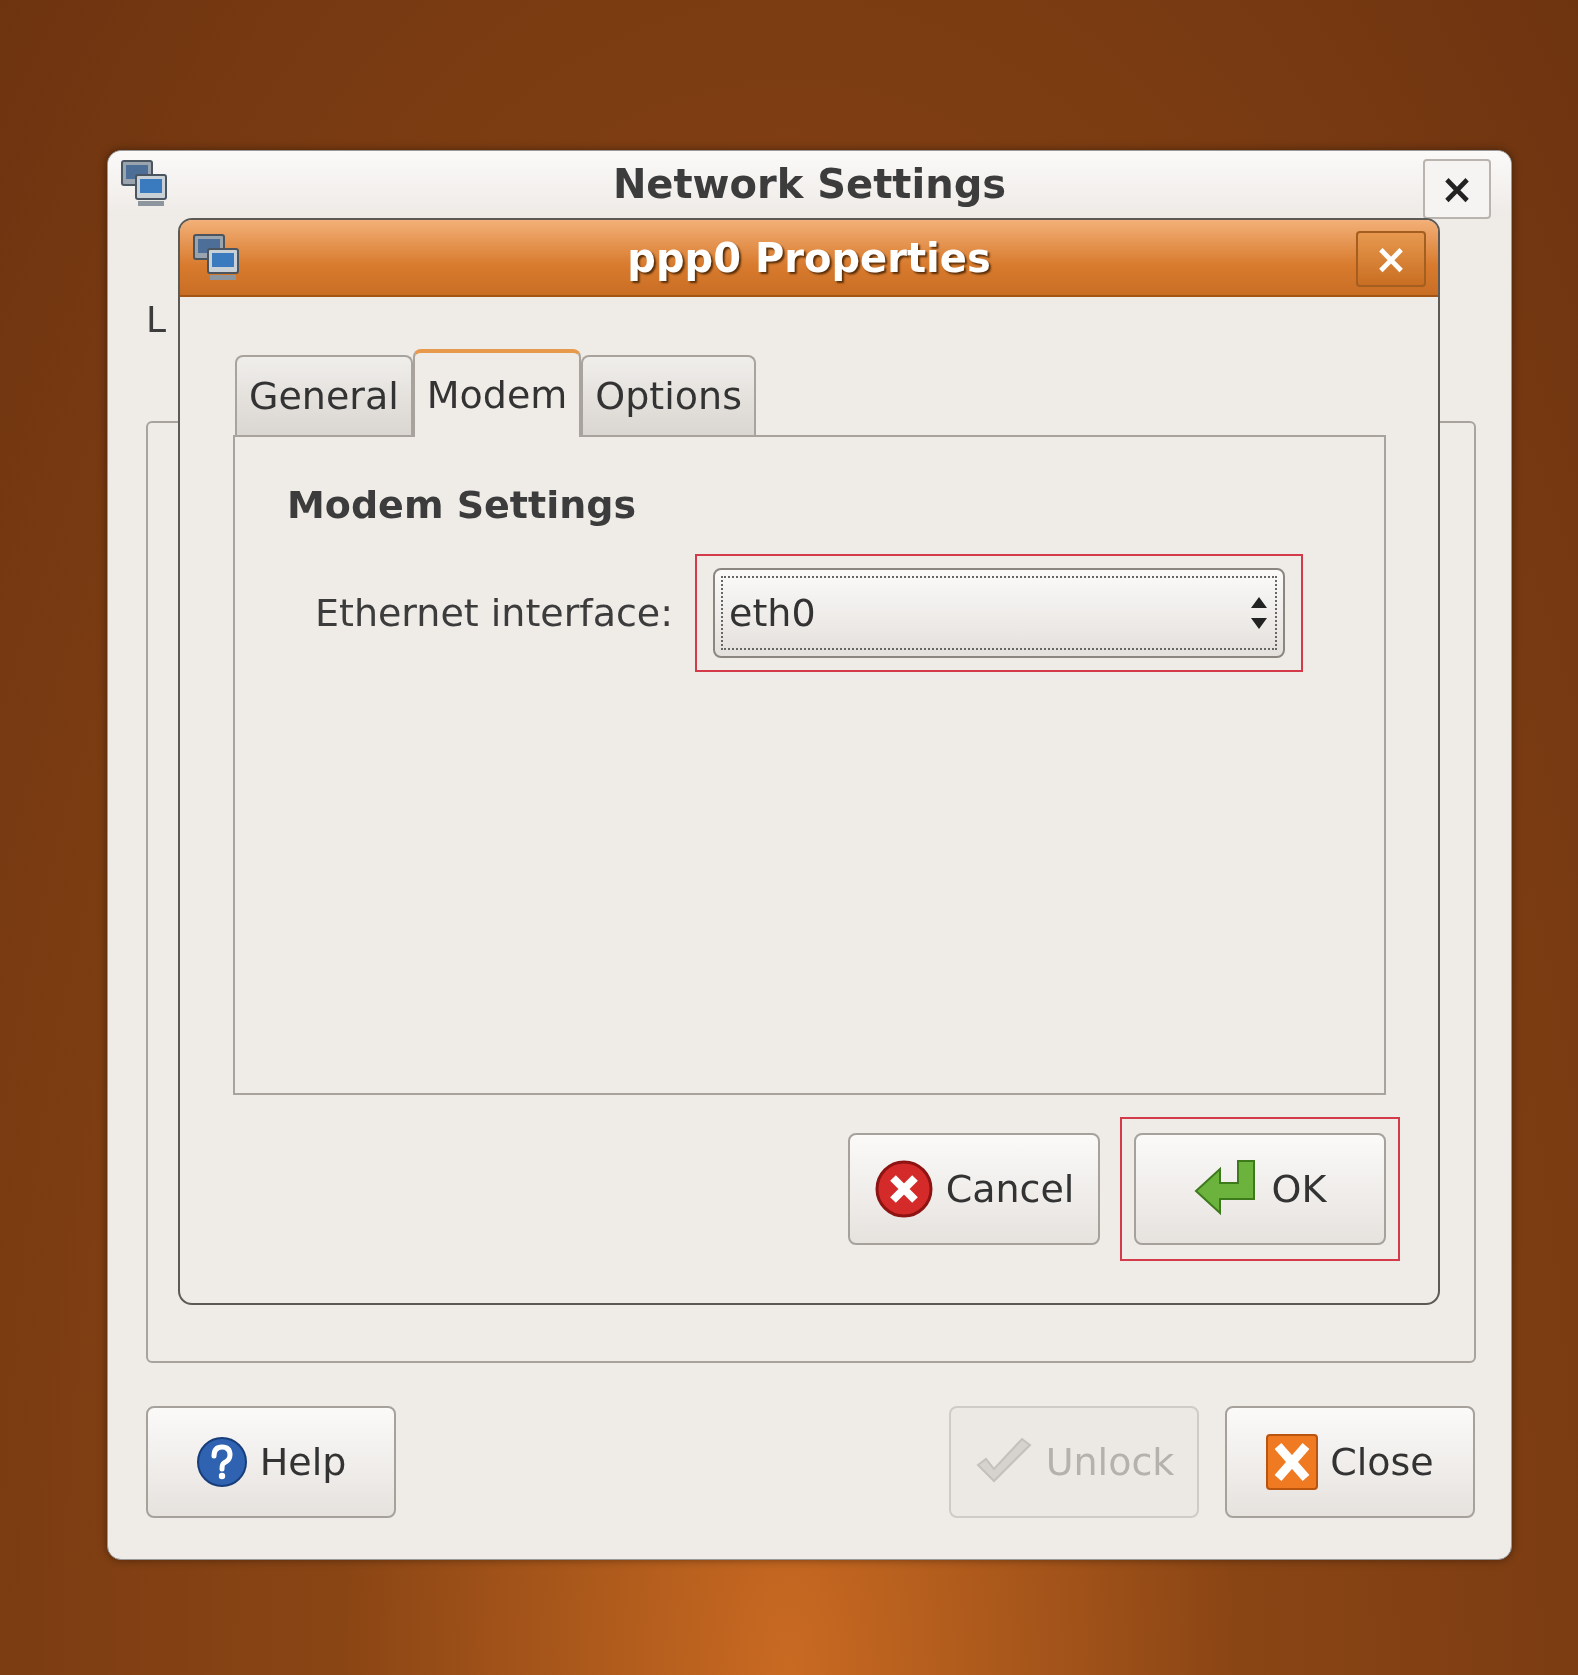 This screenshot has height=1675, width=1578. Describe the element at coordinates (271, 1462) in the screenshot. I see `help-button: Help` at that location.